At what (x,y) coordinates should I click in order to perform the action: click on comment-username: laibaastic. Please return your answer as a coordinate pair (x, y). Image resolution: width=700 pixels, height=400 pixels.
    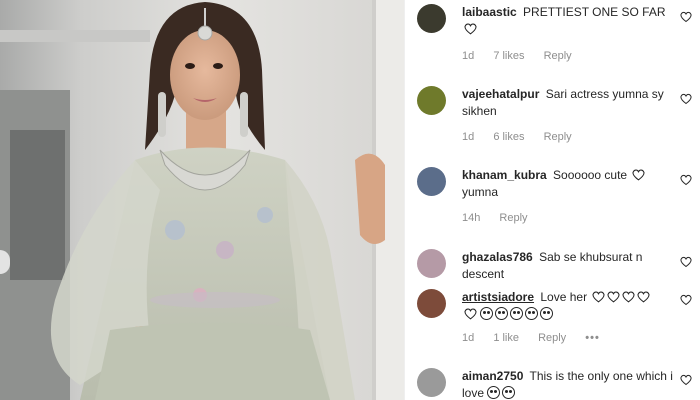
    Looking at the image, I should click on (489, 12).